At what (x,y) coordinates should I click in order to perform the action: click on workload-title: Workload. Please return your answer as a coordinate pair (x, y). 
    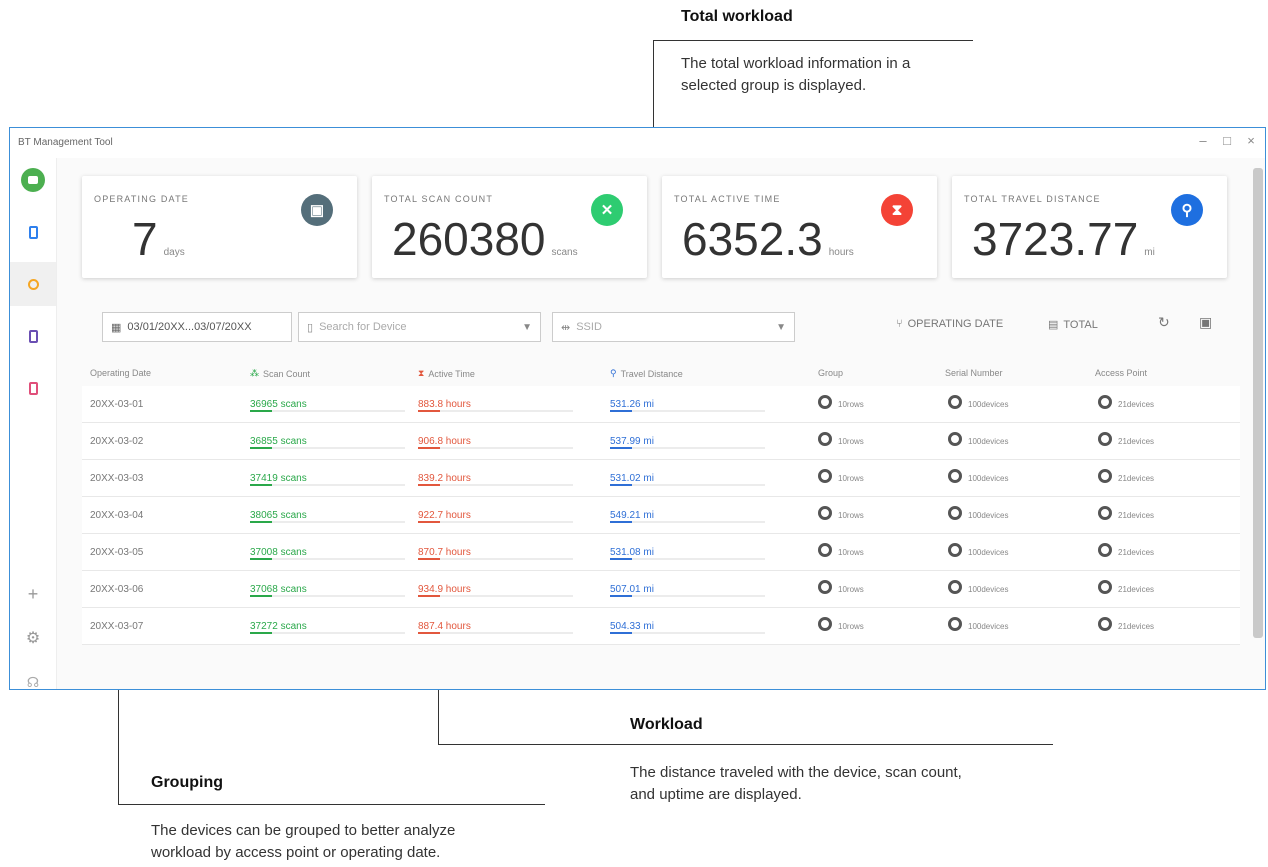
    Looking at the image, I should click on (666, 724).